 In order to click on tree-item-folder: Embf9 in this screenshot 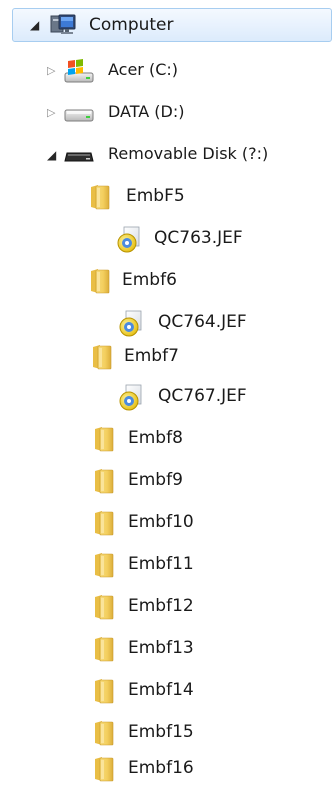, I will do `click(168, 481)`.